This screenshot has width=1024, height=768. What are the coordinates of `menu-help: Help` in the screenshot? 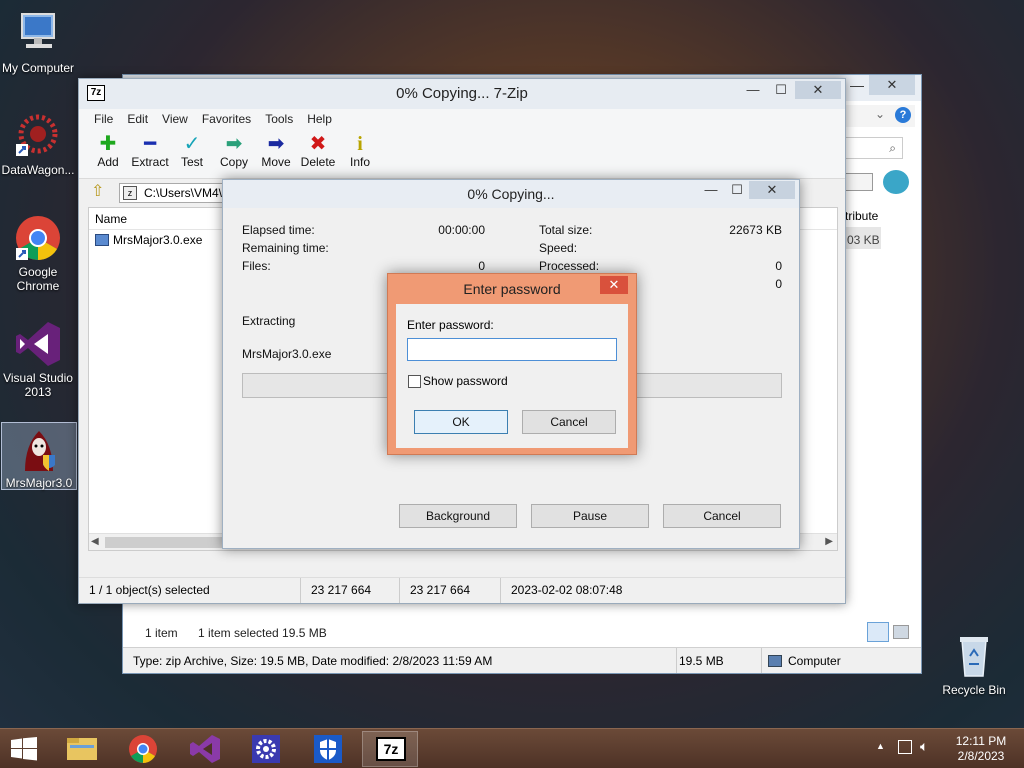 It's located at (319, 119).